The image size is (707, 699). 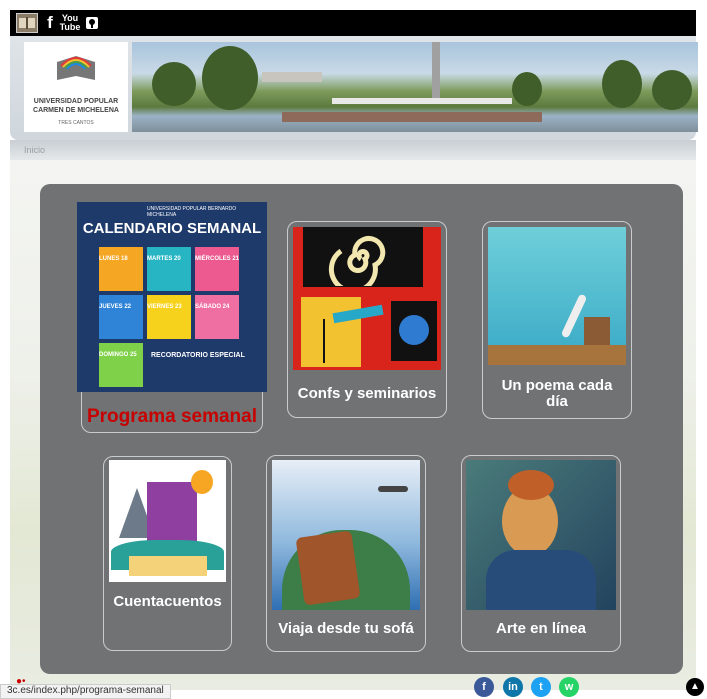 What do you see at coordinates (346, 628) in the screenshot?
I see `card-label: Viaja desde tu sofá` at bounding box center [346, 628].